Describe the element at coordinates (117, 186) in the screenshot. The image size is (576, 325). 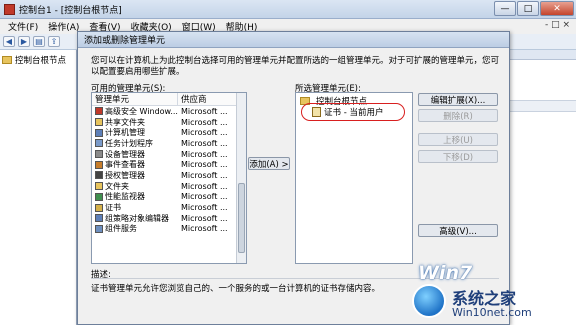
I see `snapin-name: 文件夹` at that location.